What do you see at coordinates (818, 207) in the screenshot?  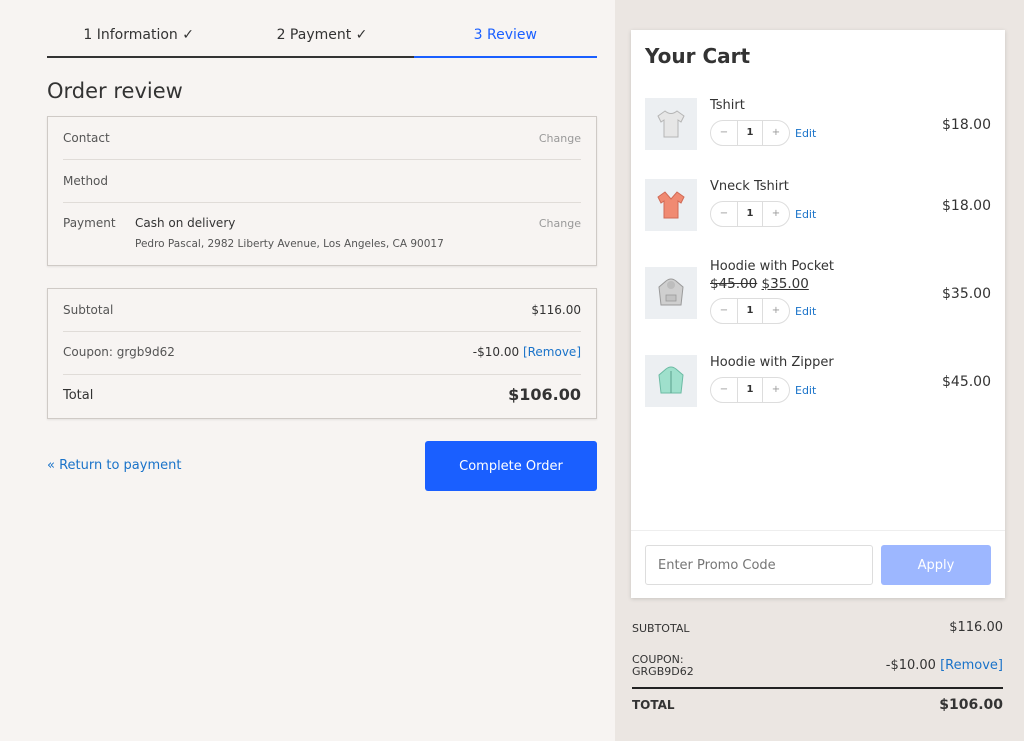 I see `cart-item: Vneck Tshirt − 1 + Edit $18.00` at bounding box center [818, 207].